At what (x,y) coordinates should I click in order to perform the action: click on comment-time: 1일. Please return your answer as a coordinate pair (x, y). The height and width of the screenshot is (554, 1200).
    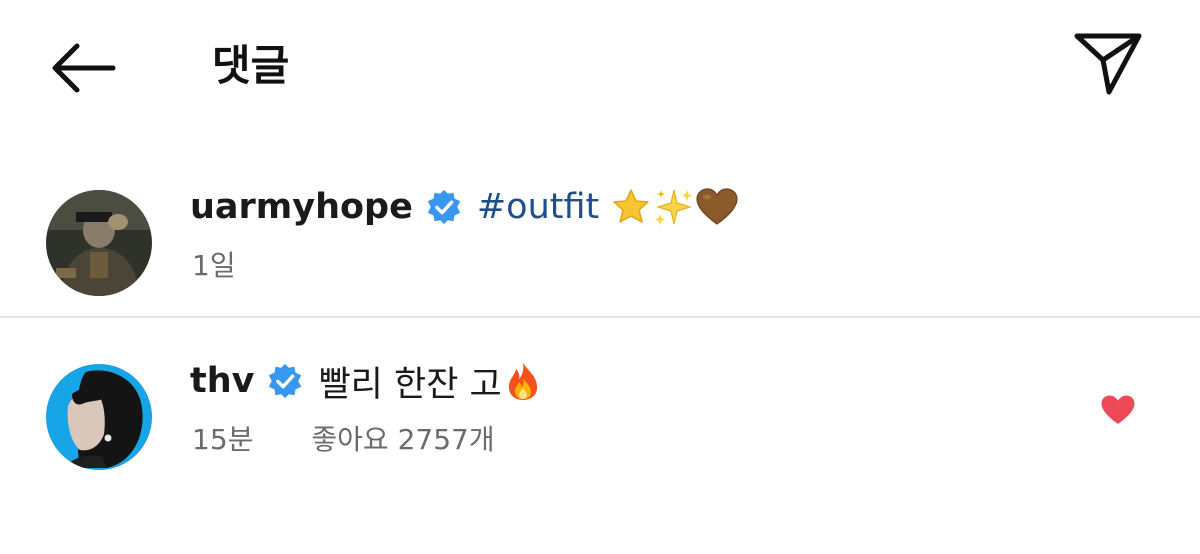
    Looking at the image, I should click on (214, 265).